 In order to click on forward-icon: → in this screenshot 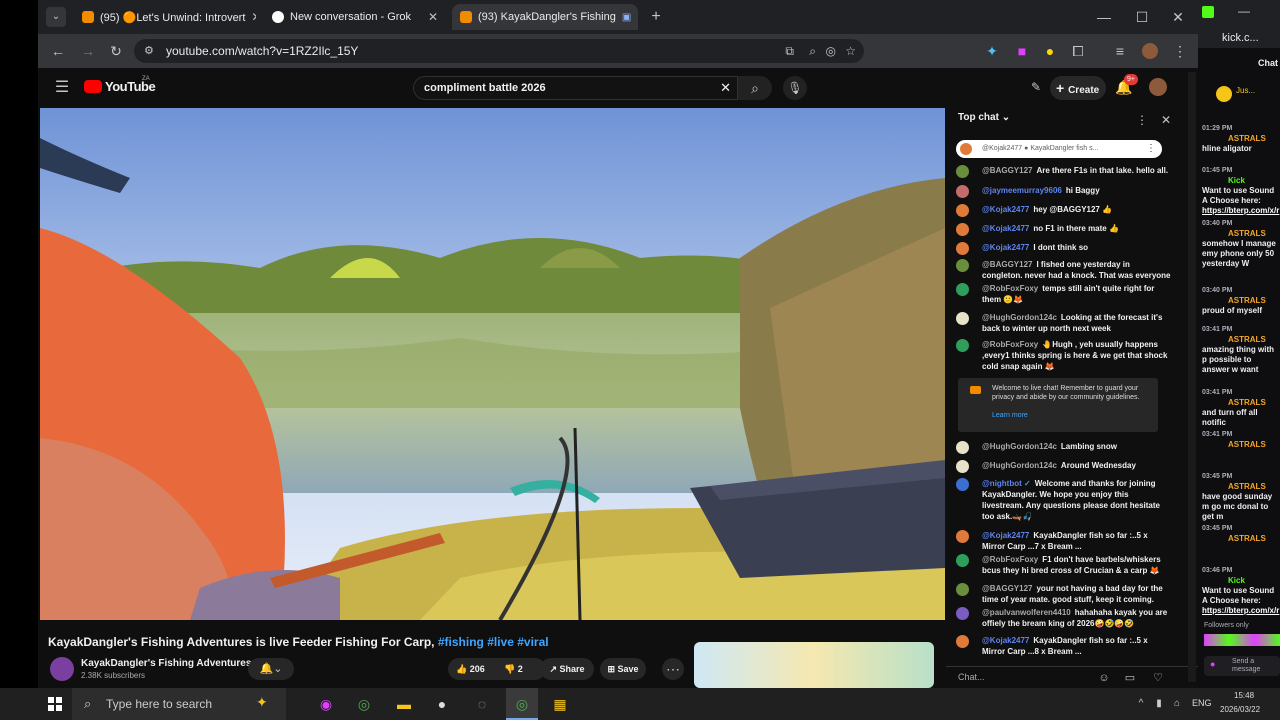, I will do `click(88, 51)`.